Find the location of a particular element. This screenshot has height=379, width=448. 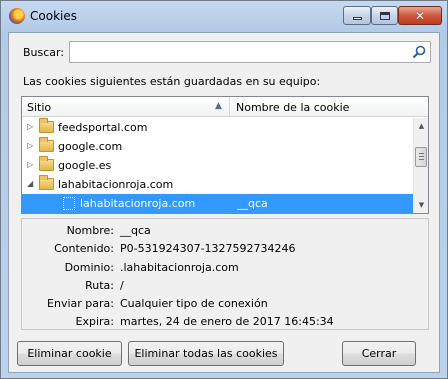

detail-value-send-for: Cualquier tipo de conexión is located at coordinates (194, 303).